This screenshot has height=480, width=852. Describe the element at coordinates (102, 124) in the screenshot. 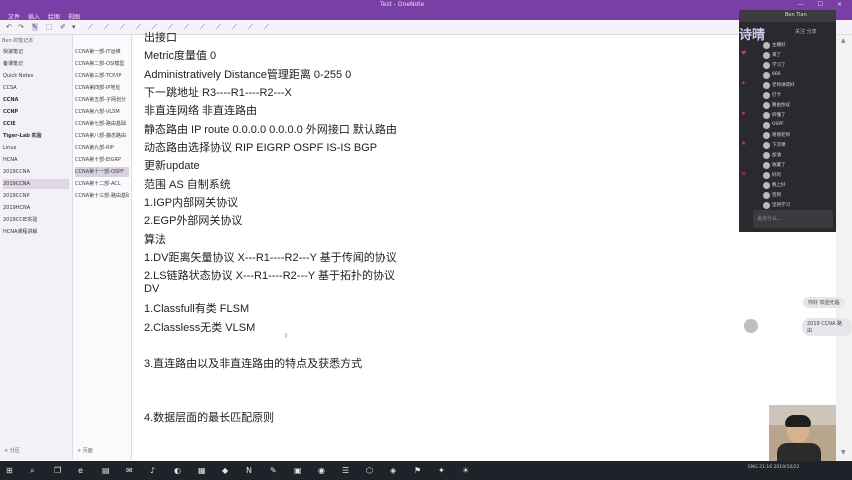

I see `page-item: CCNA第七部-路由基础` at that location.